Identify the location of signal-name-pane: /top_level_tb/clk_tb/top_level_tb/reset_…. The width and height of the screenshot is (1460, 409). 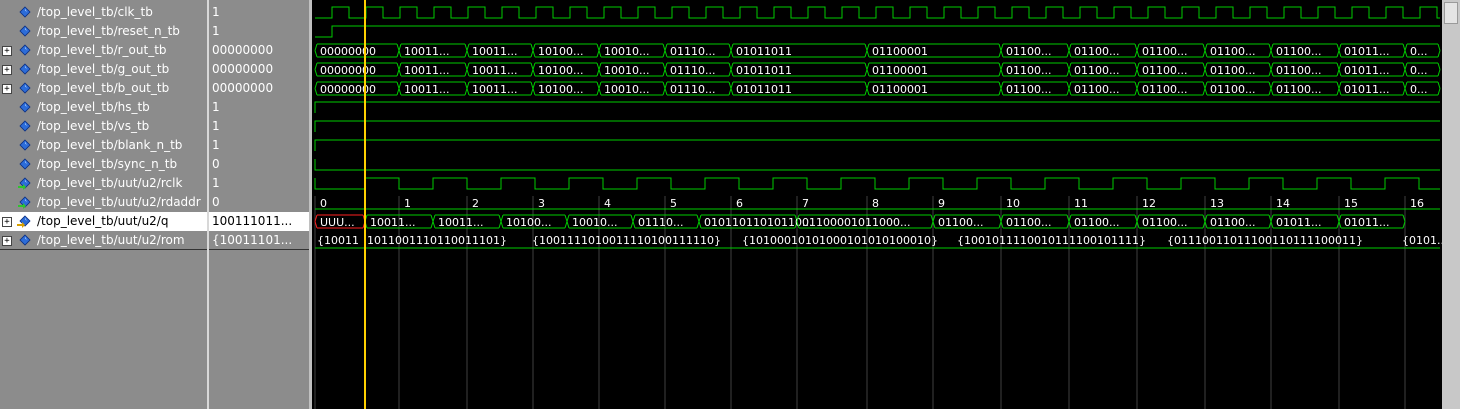
(103, 204).